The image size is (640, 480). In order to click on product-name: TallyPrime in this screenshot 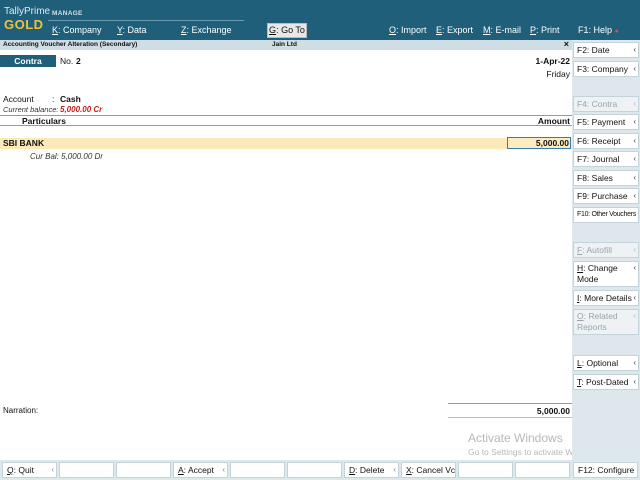, I will do `click(27, 11)`.